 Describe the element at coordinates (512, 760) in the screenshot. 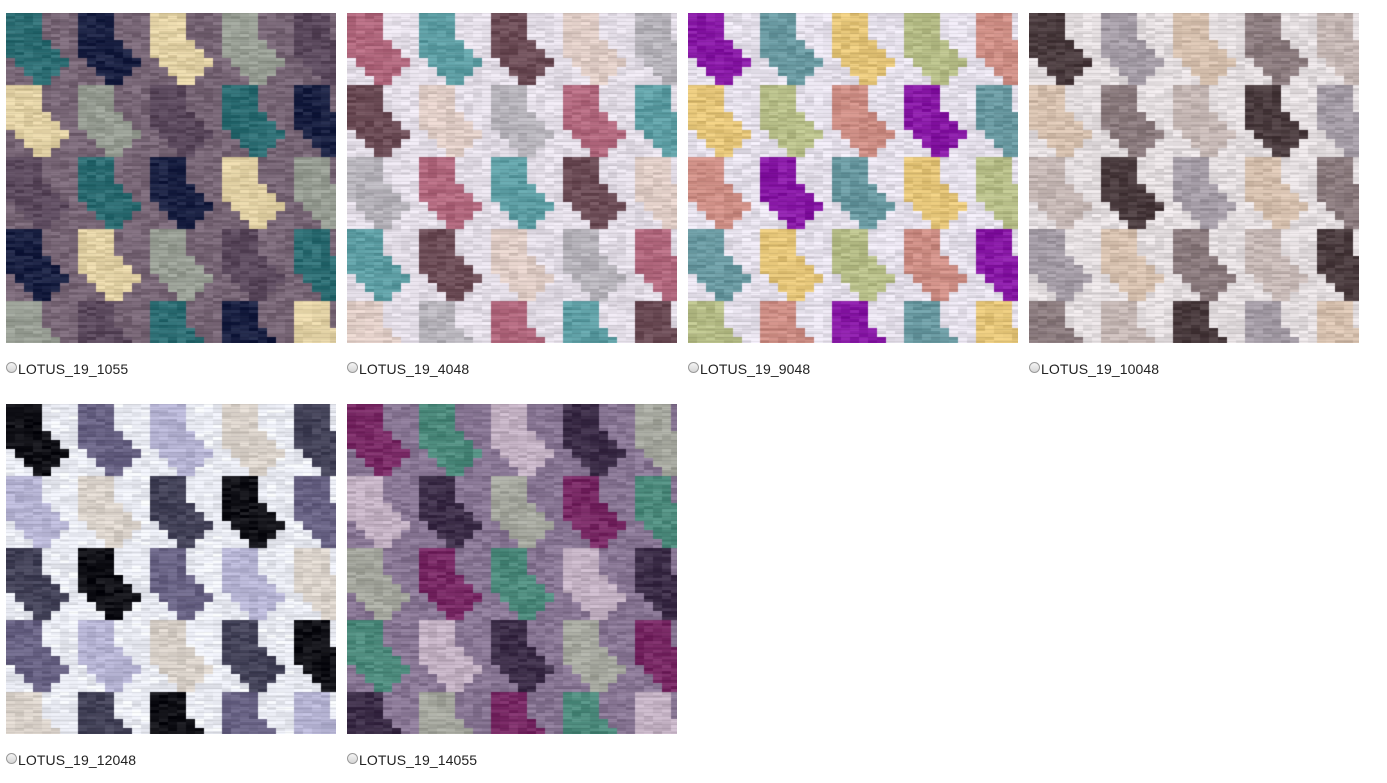

I see `swatch-caption: LOTUS_19_14055` at that location.